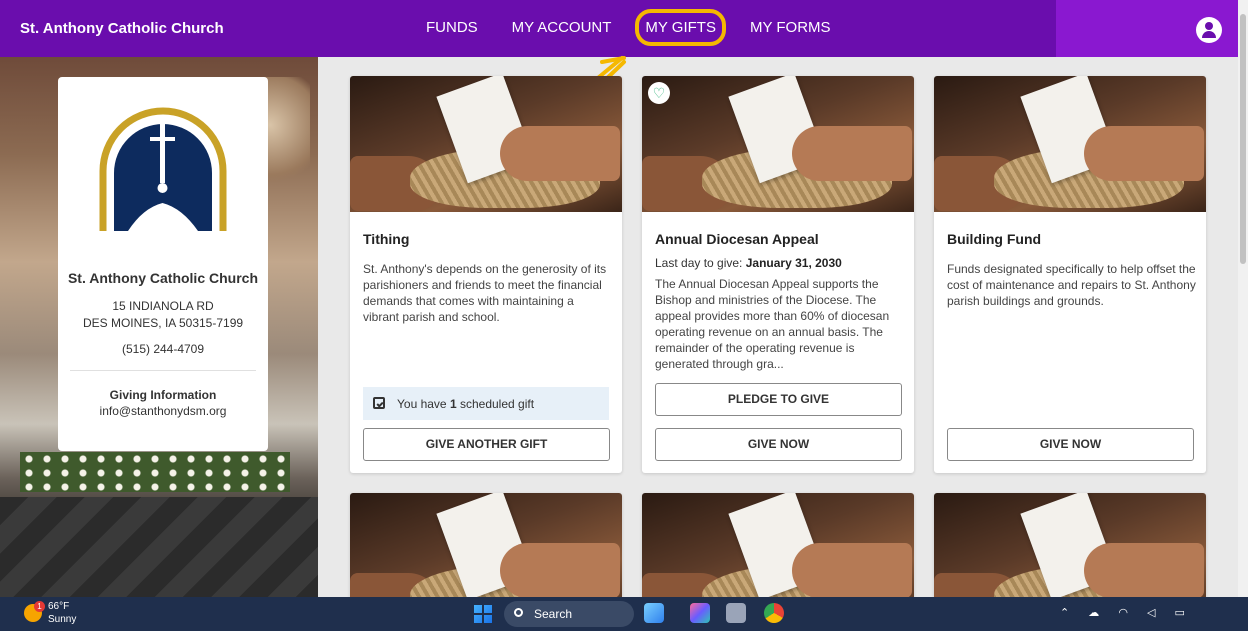  Describe the element at coordinates (452, 27) in the screenshot. I see `nav-funds: FUNDS` at that location.